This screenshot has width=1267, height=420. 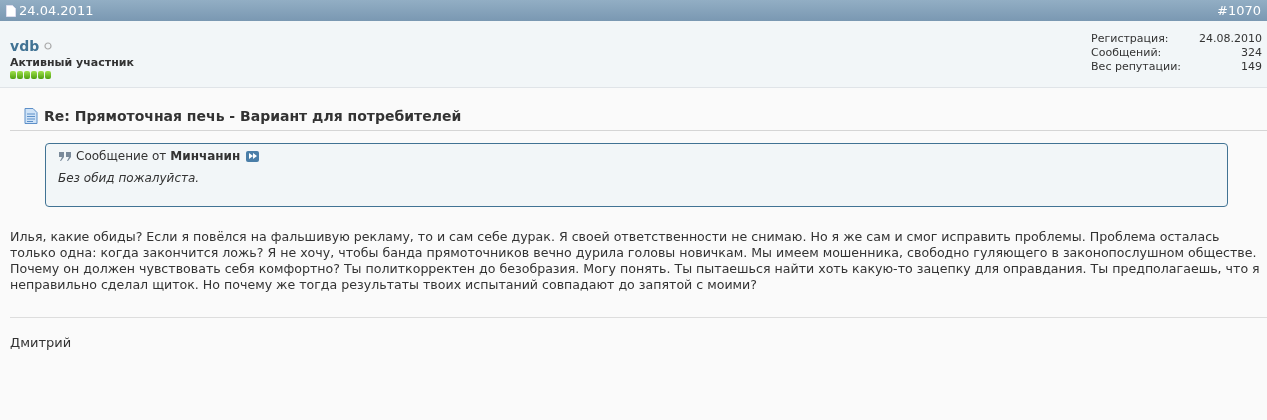 What do you see at coordinates (56, 10) in the screenshot?
I see `post-date: 24.04.2011` at bounding box center [56, 10].